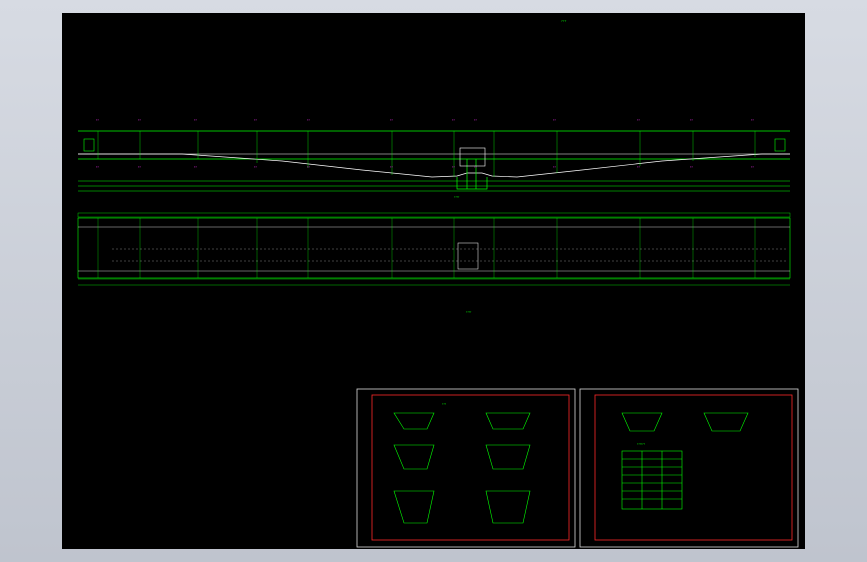  I want to click on elevation-caption: ????, so click(457, 197).